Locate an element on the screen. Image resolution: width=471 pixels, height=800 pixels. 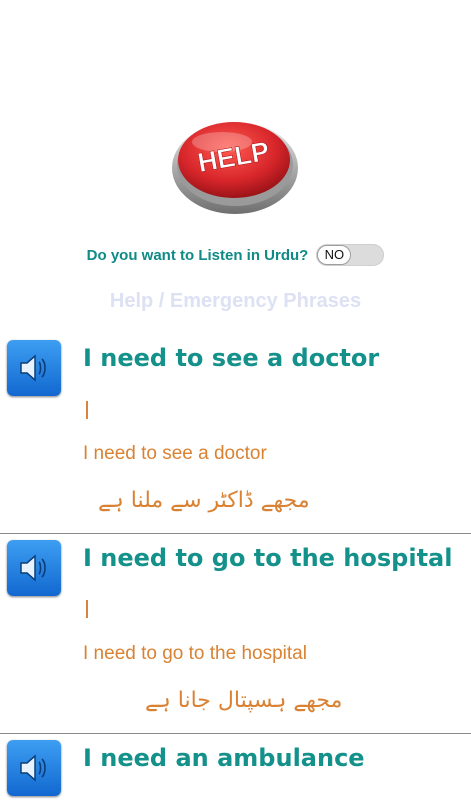
phrase-english: I need to see a doctor is located at coordinates (231, 358).